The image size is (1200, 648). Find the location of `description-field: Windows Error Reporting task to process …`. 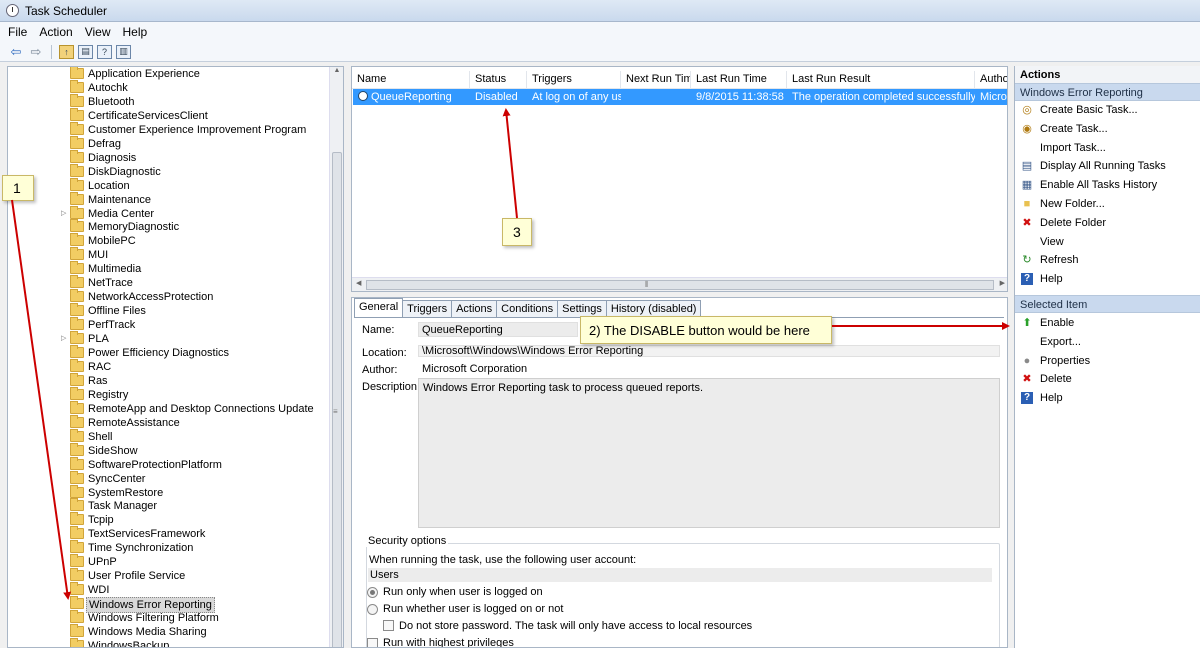

description-field: Windows Error Reporting task to process … is located at coordinates (709, 453).